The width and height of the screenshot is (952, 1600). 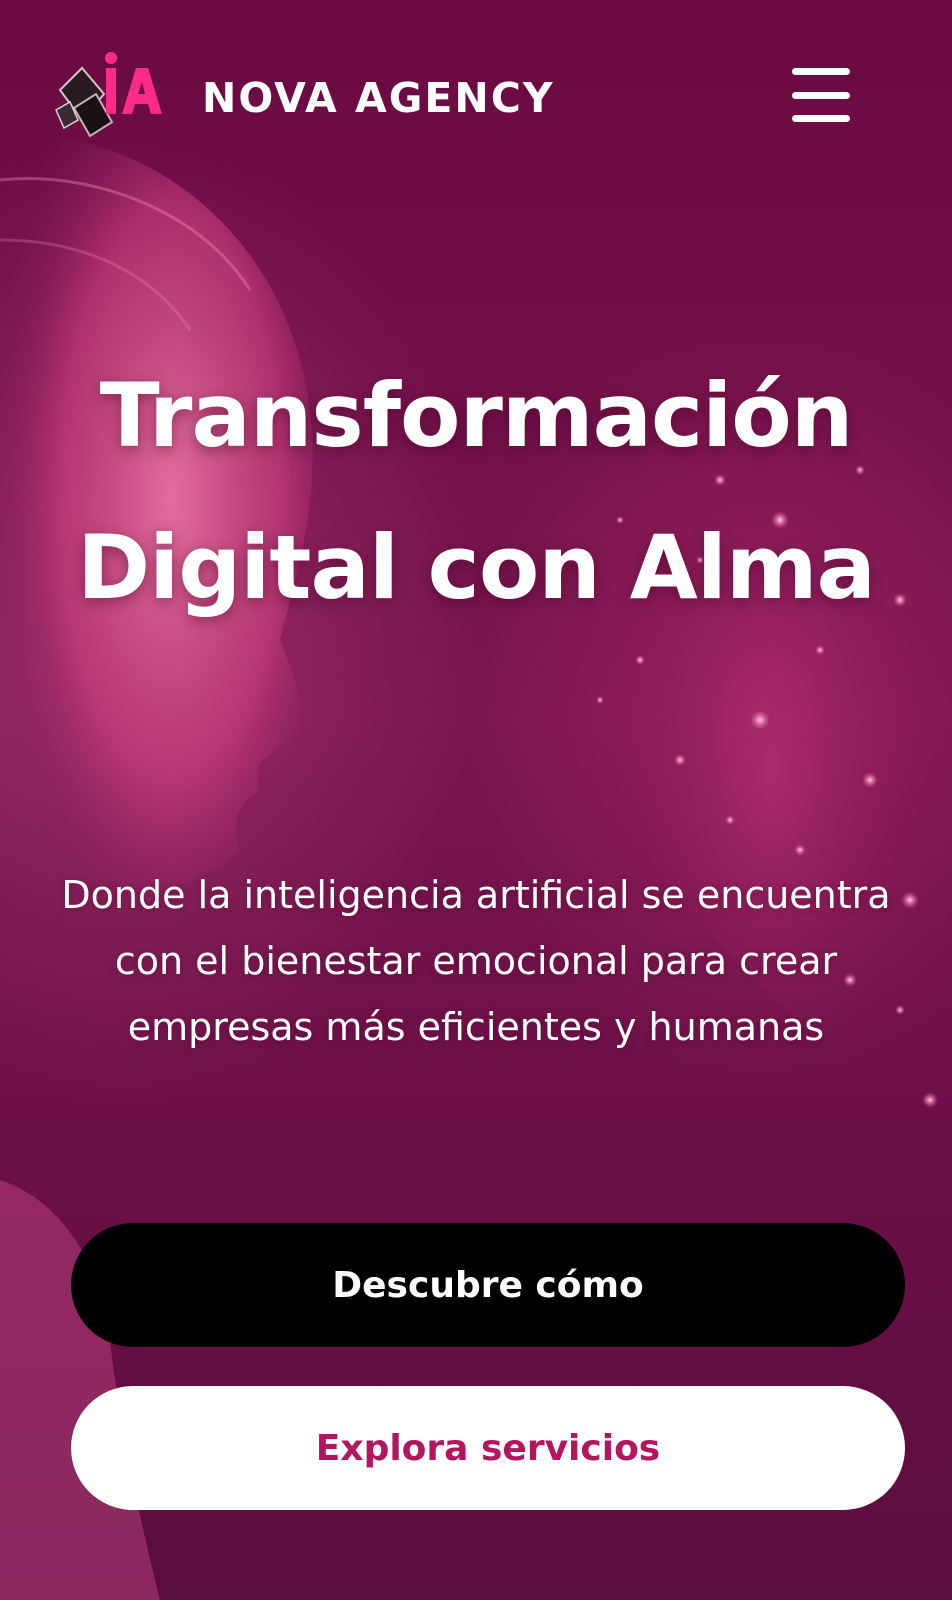 I want to click on explore-services-button: Explora servicios, so click(x=488, y=1448).